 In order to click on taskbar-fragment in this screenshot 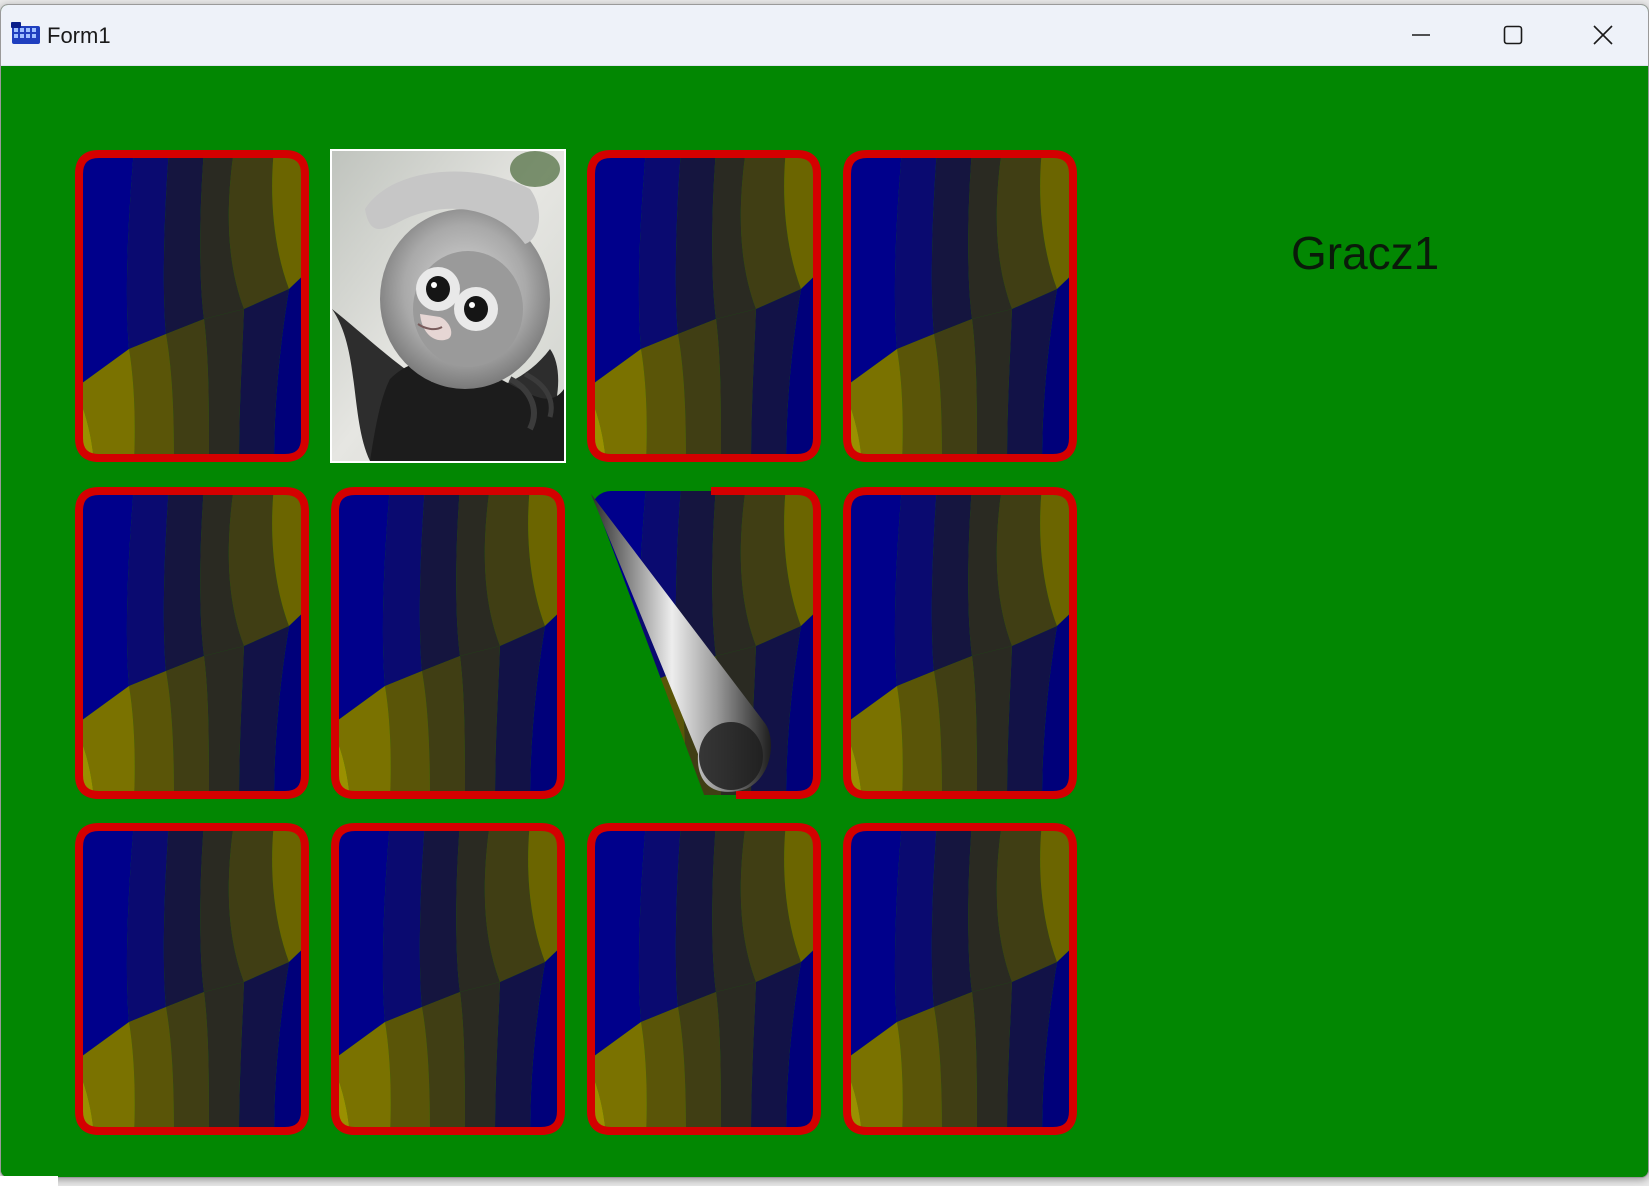, I will do `click(29, 1181)`.